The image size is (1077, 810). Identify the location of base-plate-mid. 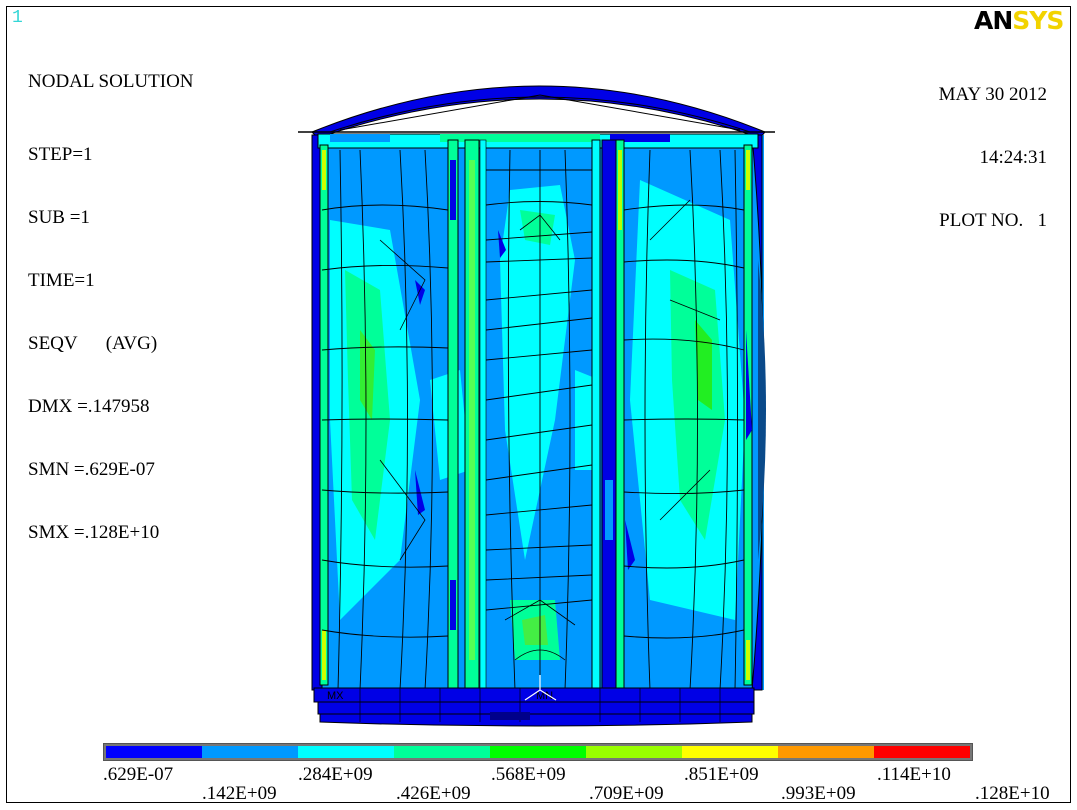
(536, 708).